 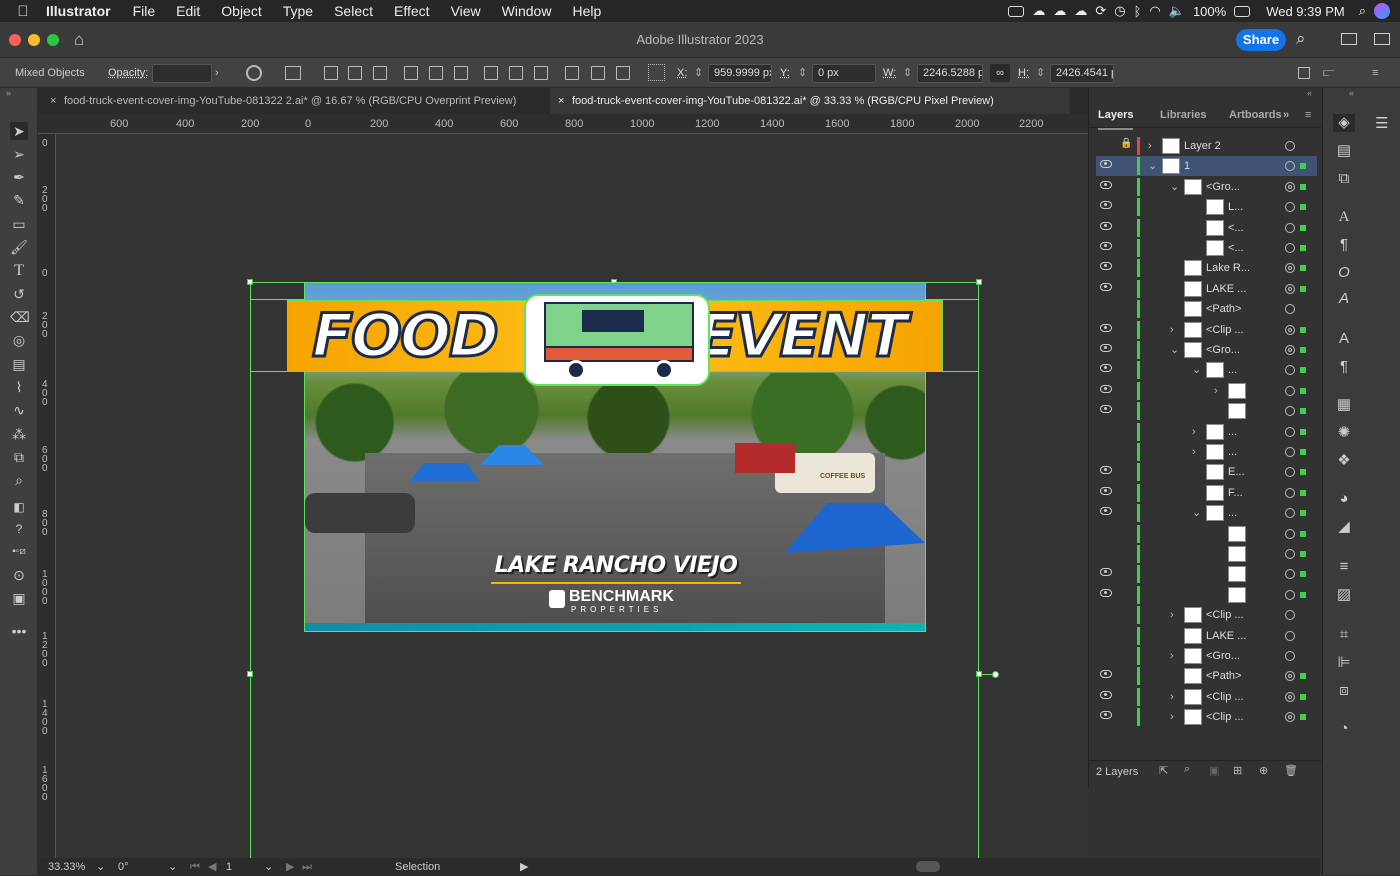 I want to click on menu-file: File, so click(x=144, y=11).